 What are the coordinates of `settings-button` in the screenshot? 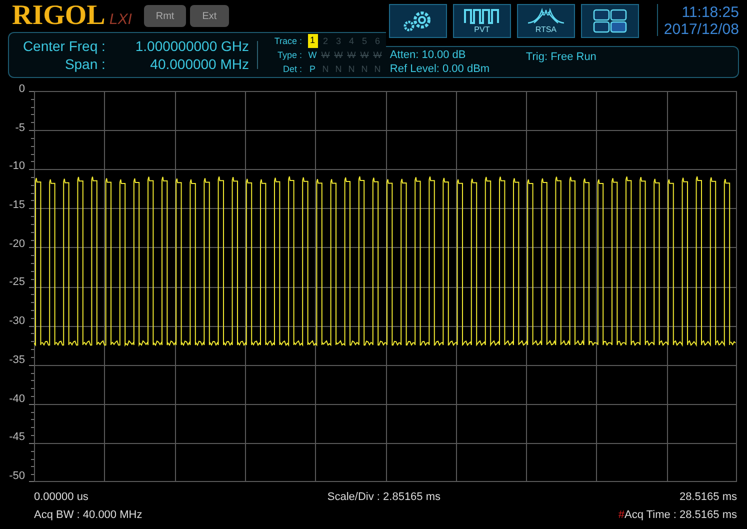 It's located at (417, 21).